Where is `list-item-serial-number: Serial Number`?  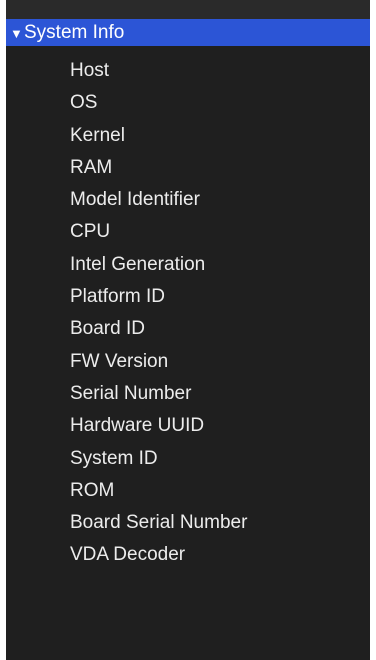
list-item-serial-number: Serial Number is located at coordinates (188, 394).